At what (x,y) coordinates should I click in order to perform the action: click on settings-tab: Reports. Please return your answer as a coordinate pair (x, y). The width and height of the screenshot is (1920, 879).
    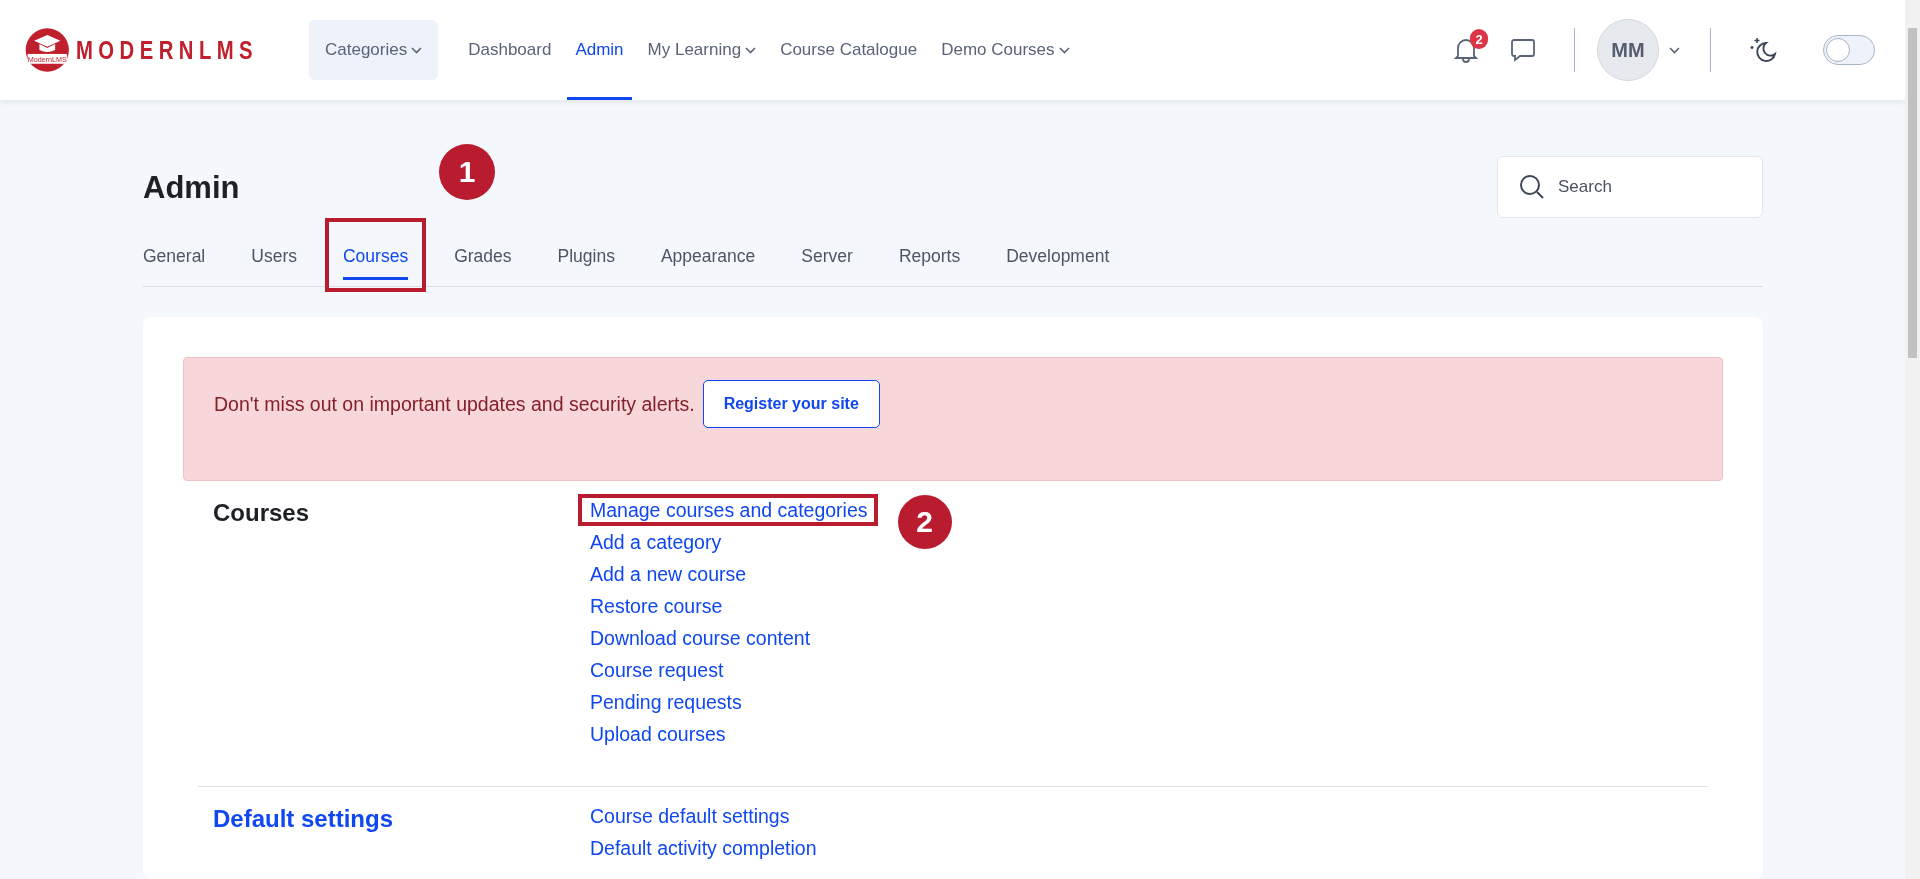
    Looking at the image, I should click on (929, 256).